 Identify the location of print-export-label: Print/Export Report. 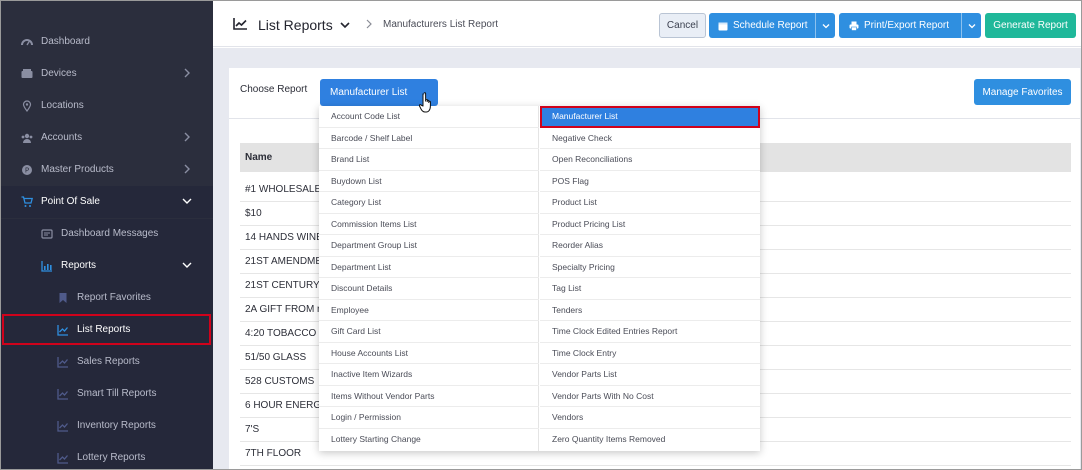
(907, 25).